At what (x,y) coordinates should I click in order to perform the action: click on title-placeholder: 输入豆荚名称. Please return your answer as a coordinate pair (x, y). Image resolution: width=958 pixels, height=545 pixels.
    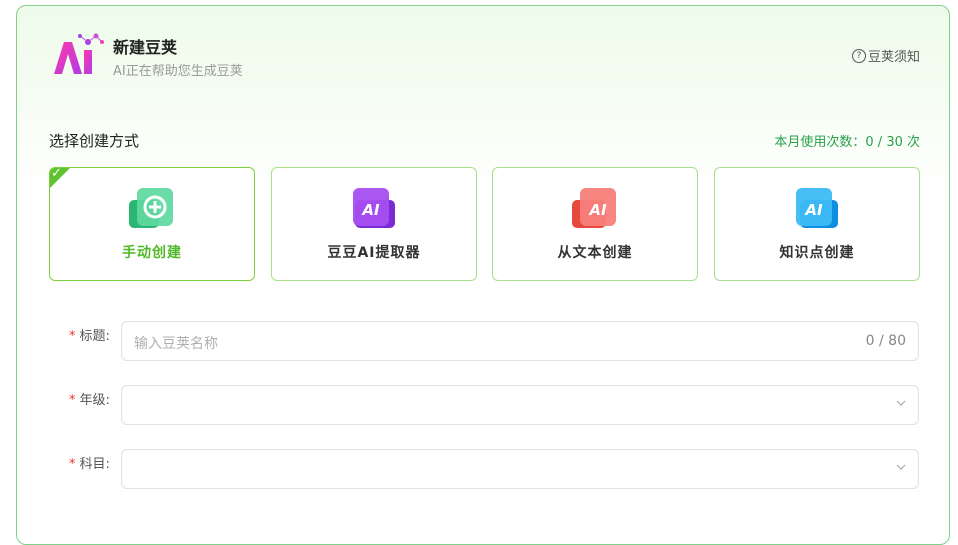
    Looking at the image, I should click on (176, 344).